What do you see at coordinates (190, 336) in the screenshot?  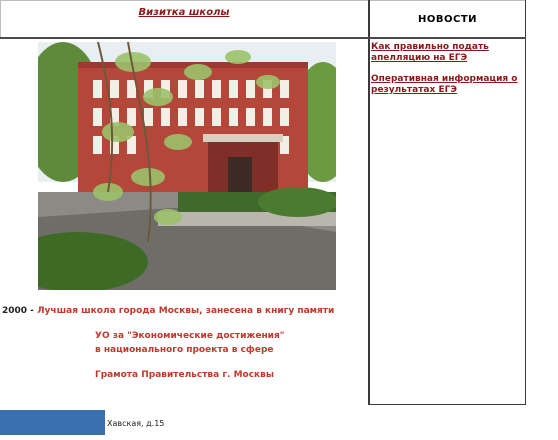 I see `achievement-line: УО за "Экономические достижения"` at bounding box center [190, 336].